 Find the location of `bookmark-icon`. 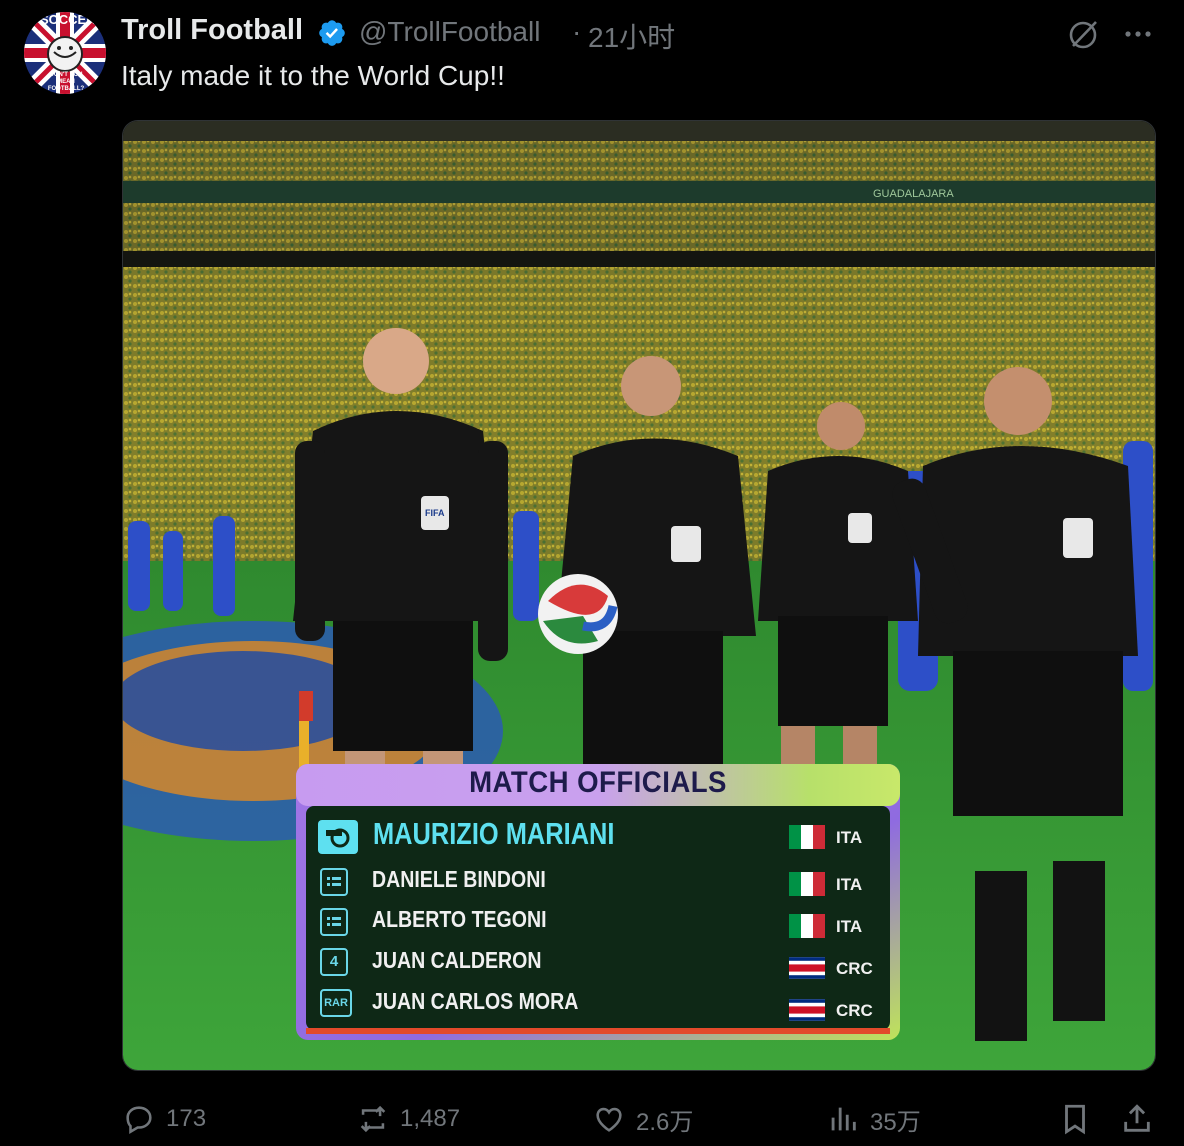

bookmark-icon is located at coordinates (1075, 1119).